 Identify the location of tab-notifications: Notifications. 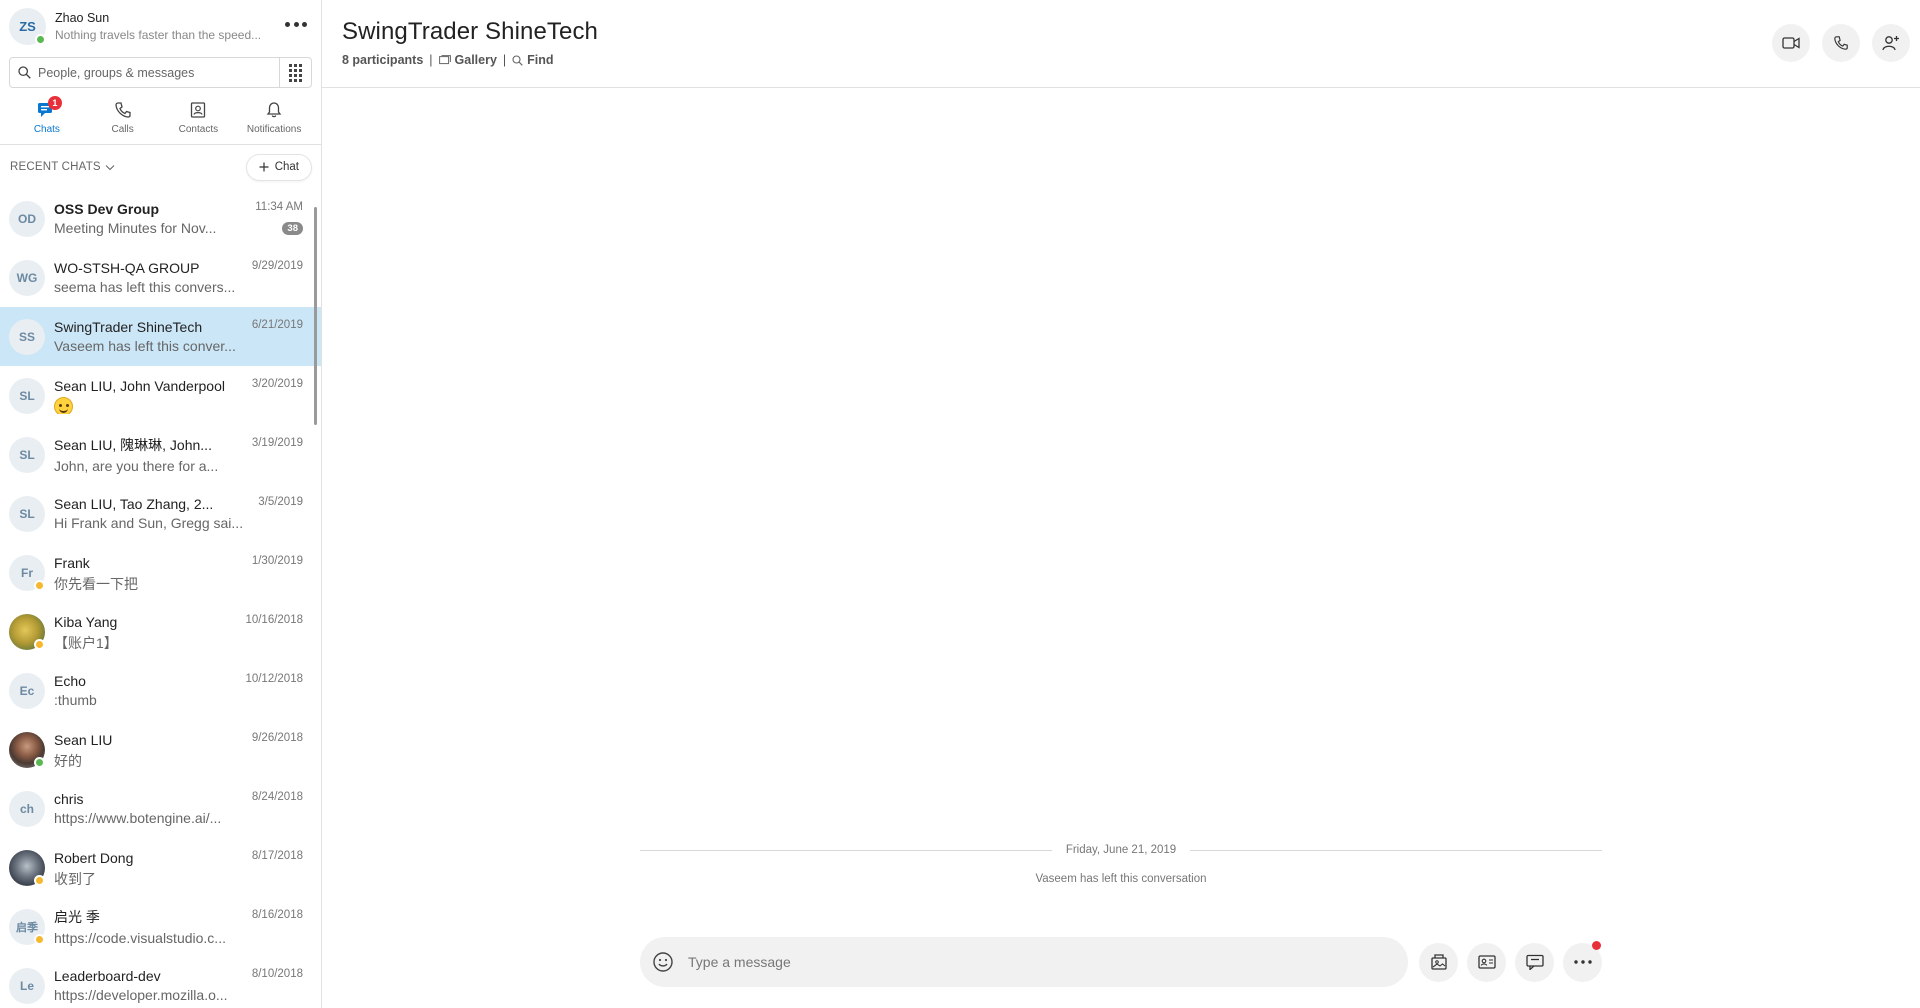
(274, 119).